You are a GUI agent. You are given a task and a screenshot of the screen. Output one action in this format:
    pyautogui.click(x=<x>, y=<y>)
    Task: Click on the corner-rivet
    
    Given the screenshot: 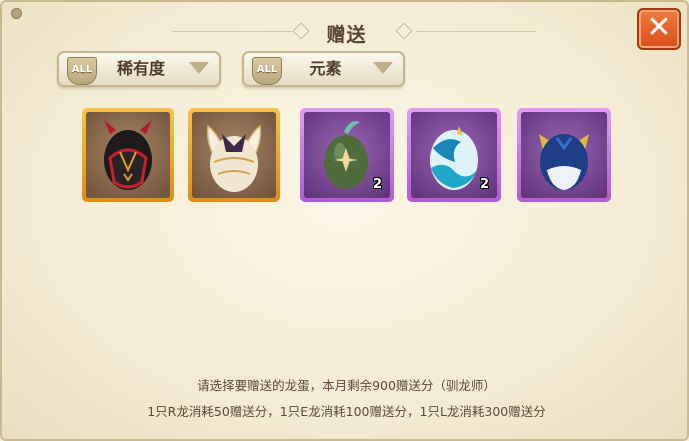 What is the action you would take?
    pyautogui.click(x=16, y=13)
    